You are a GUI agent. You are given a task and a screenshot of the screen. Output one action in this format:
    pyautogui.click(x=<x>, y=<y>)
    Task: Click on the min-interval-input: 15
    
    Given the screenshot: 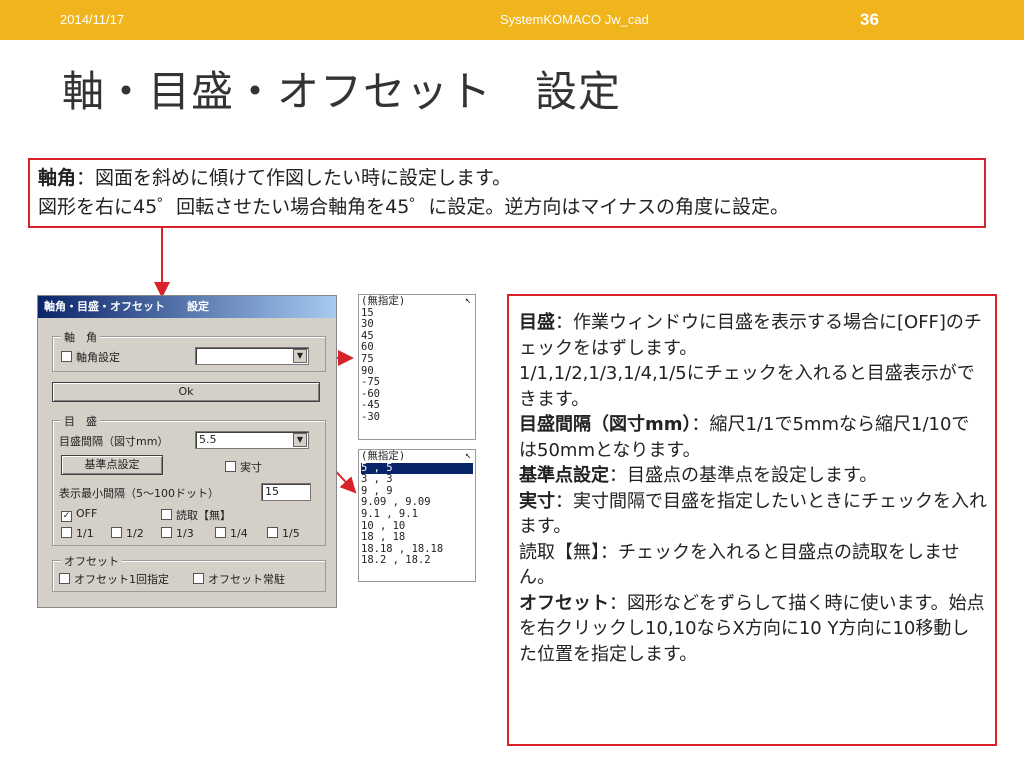 What is the action you would take?
    pyautogui.click(x=286, y=492)
    